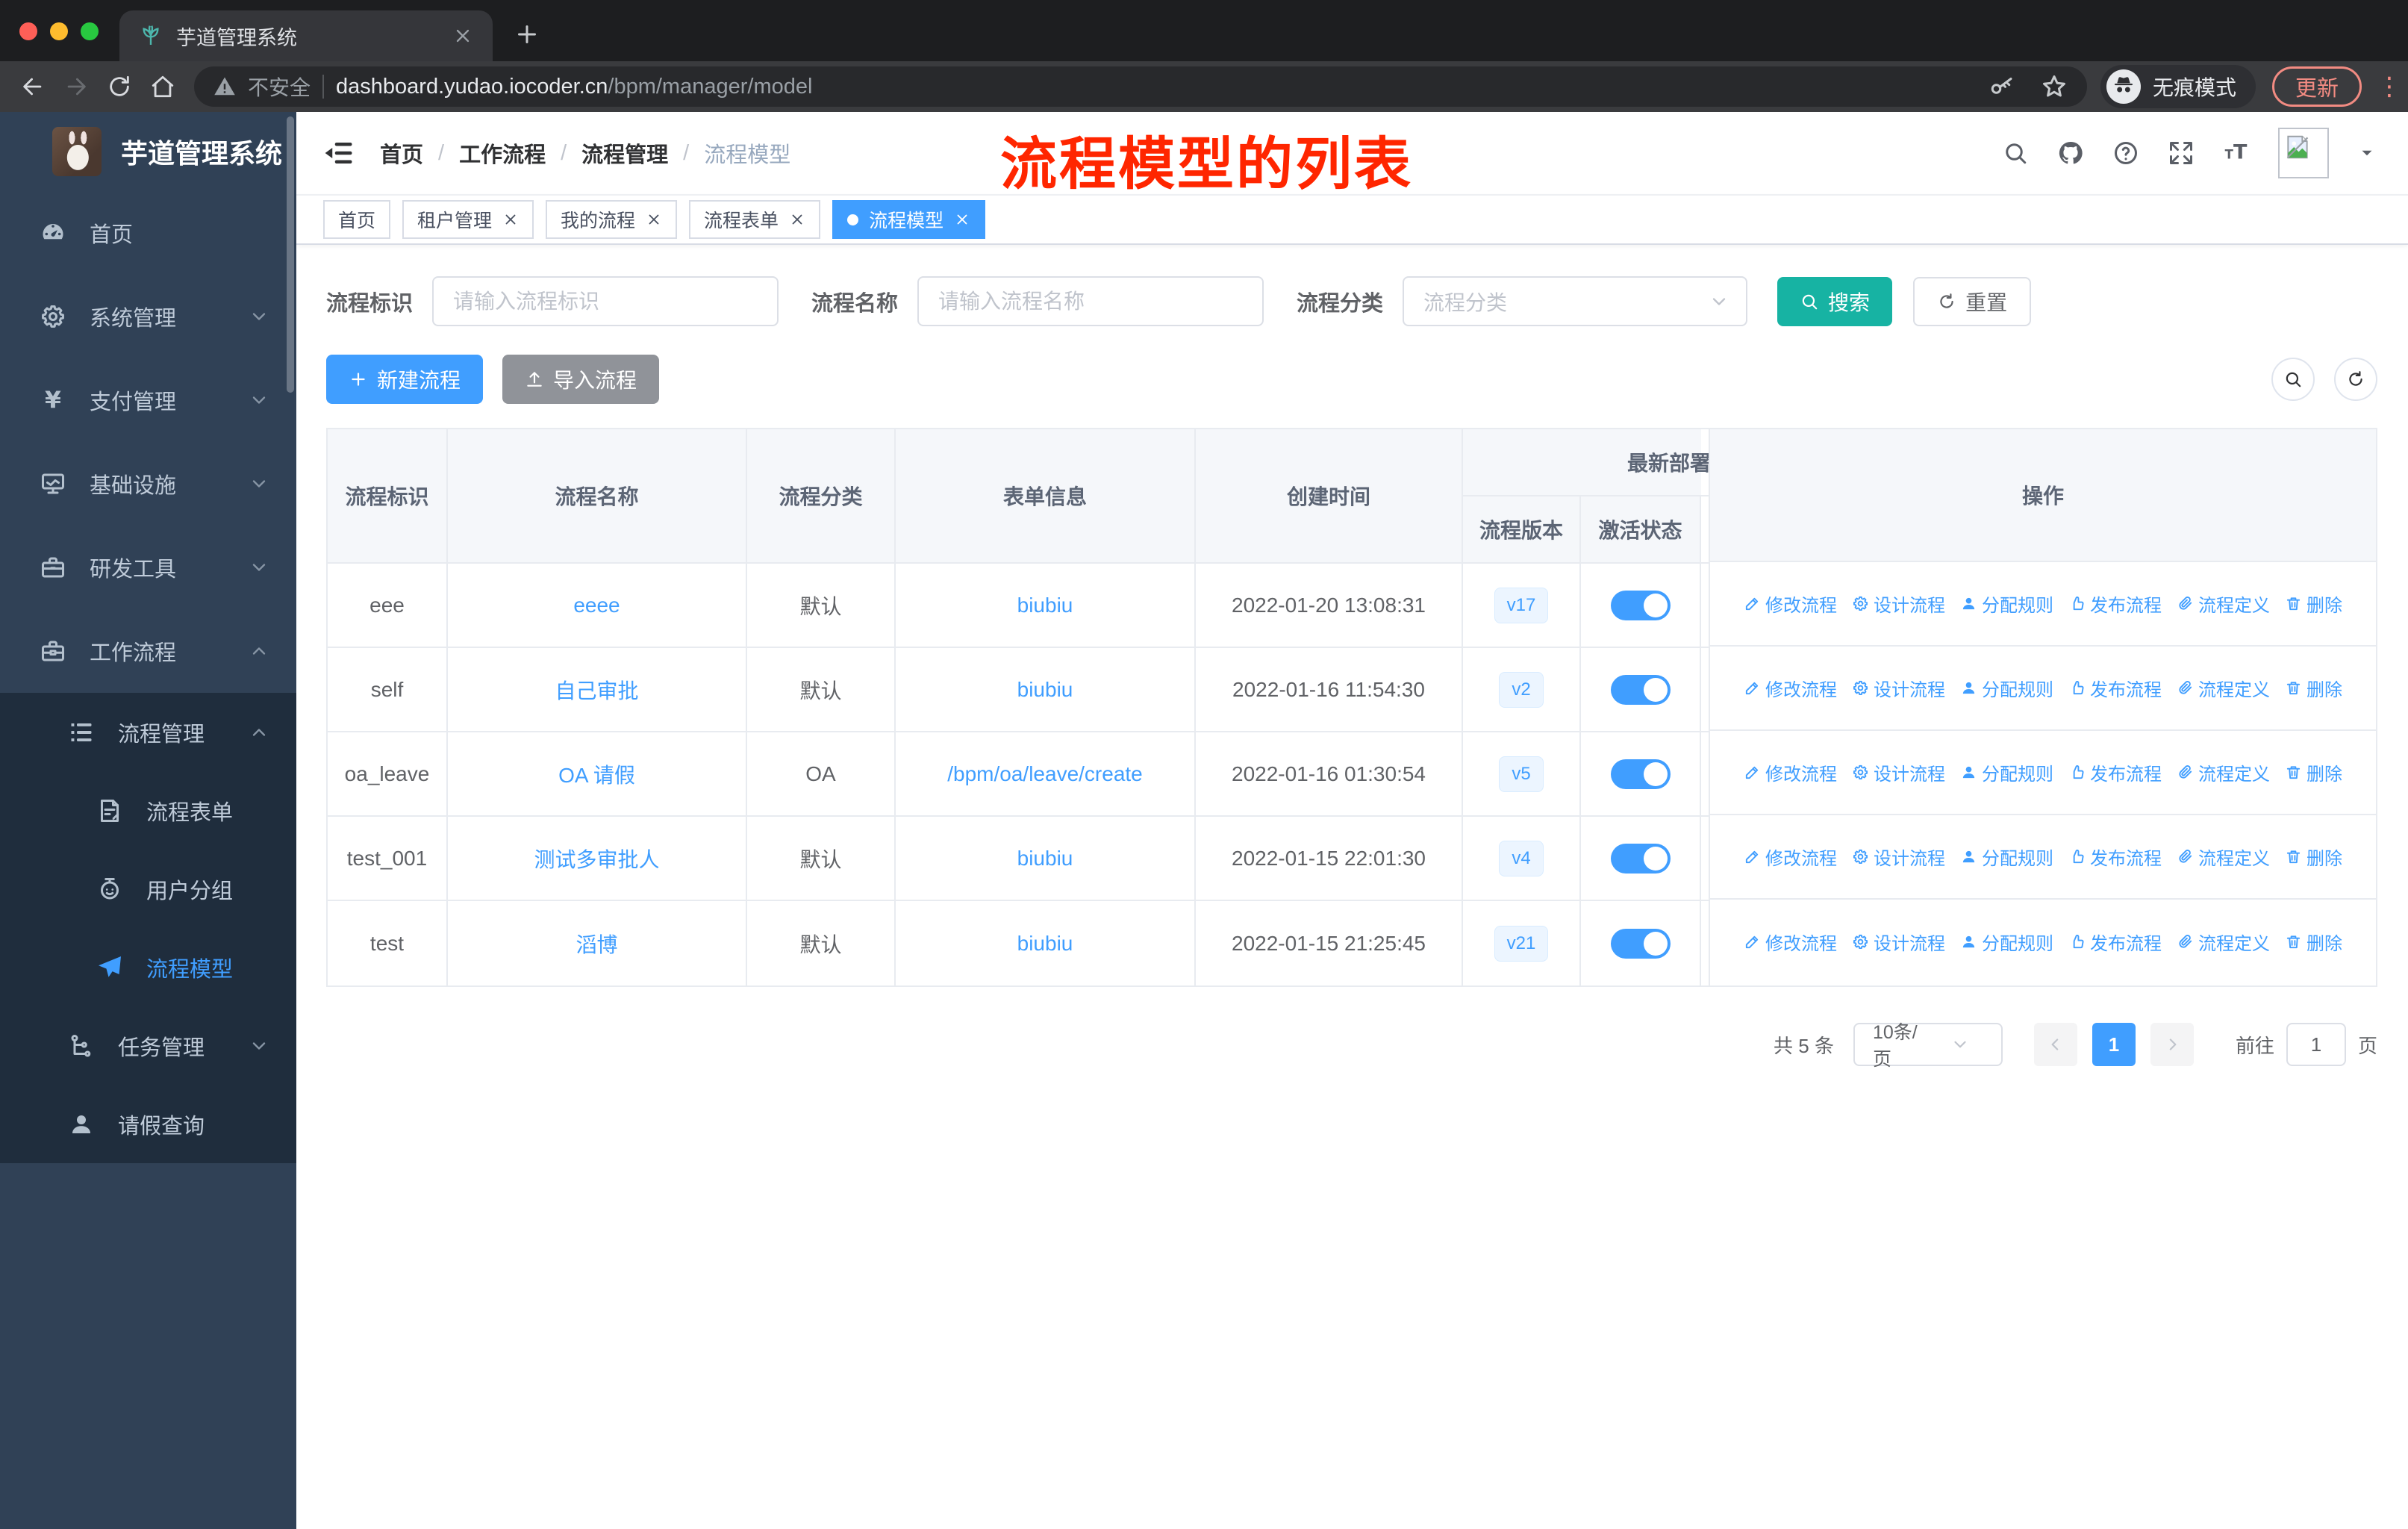 This screenshot has width=2408, height=1529. Describe the element at coordinates (624, 153) in the screenshot. I see `breadcrumb-item: 流程管理` at that location.